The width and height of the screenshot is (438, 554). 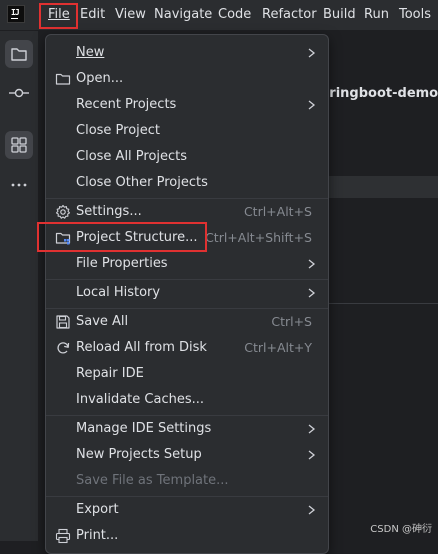 I want to click on menu-item-project-structure: Project Structure... Ctrl+Alt+Shift+S, so click(x=187, y=238).